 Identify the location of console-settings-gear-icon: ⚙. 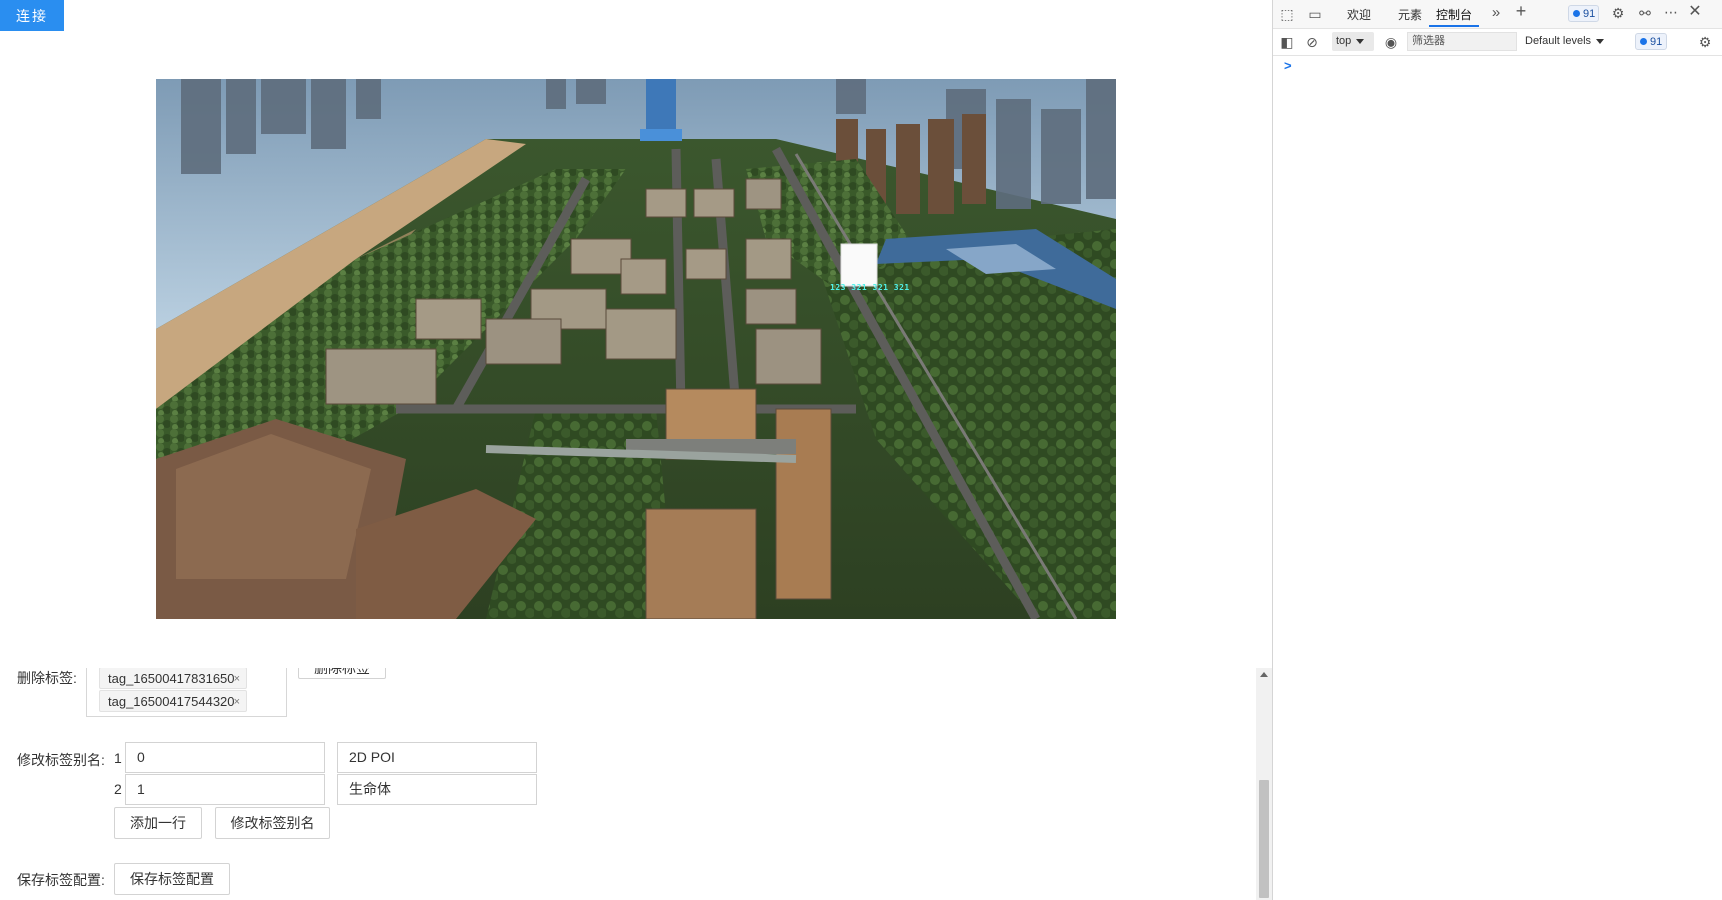
(1705, 42).